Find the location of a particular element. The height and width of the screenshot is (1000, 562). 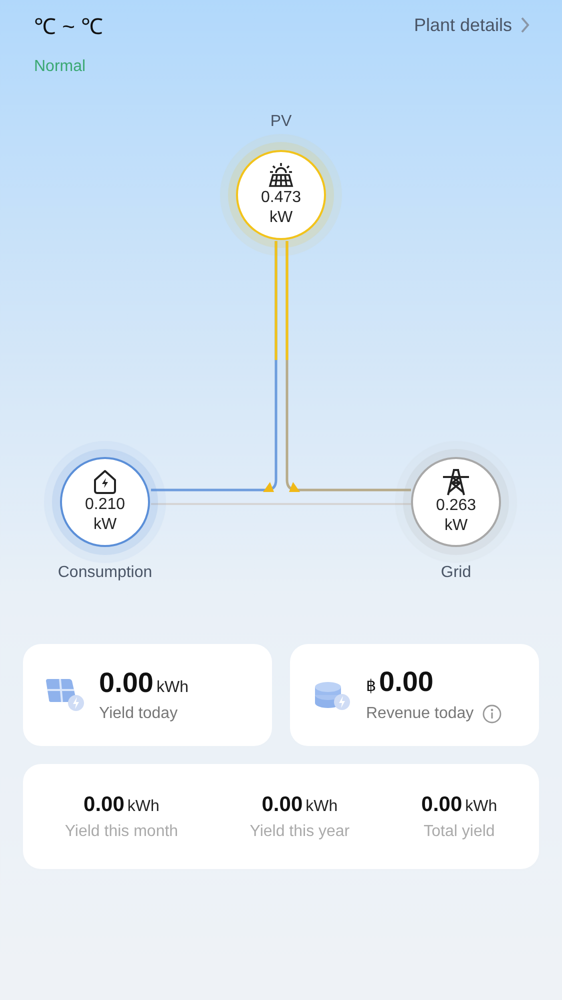

temperature-range: ℃ ~ ℃ is located at coordinates (69, 26).